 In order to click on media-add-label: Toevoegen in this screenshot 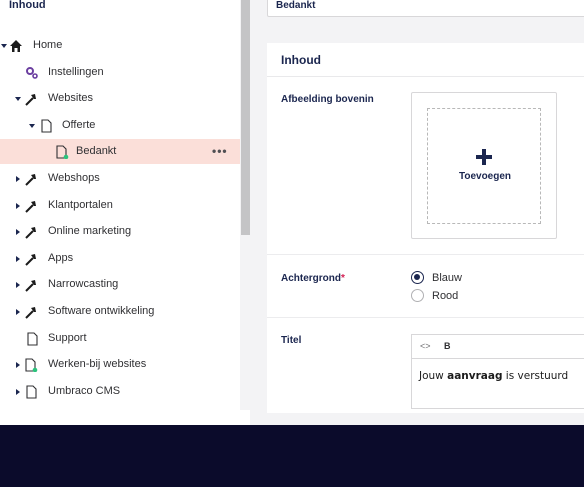, I will do `click(485, 176)`.